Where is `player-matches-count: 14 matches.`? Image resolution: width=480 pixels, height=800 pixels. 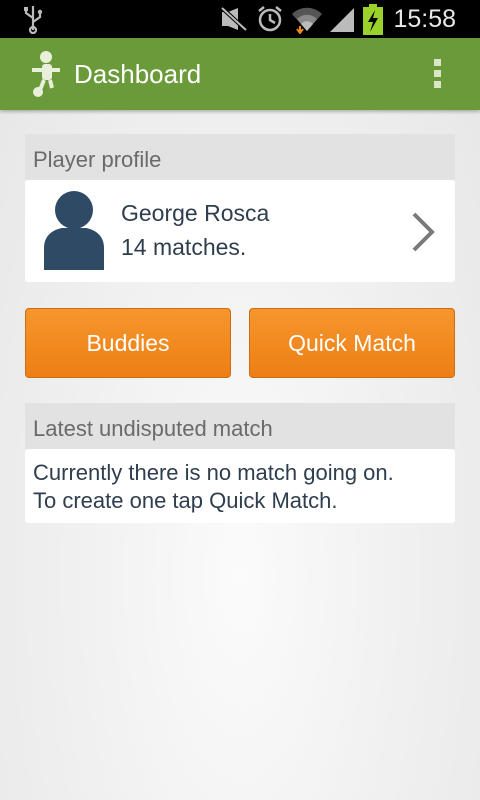 player-matches-count: 14 matches. is located at coordinates (184, 247).